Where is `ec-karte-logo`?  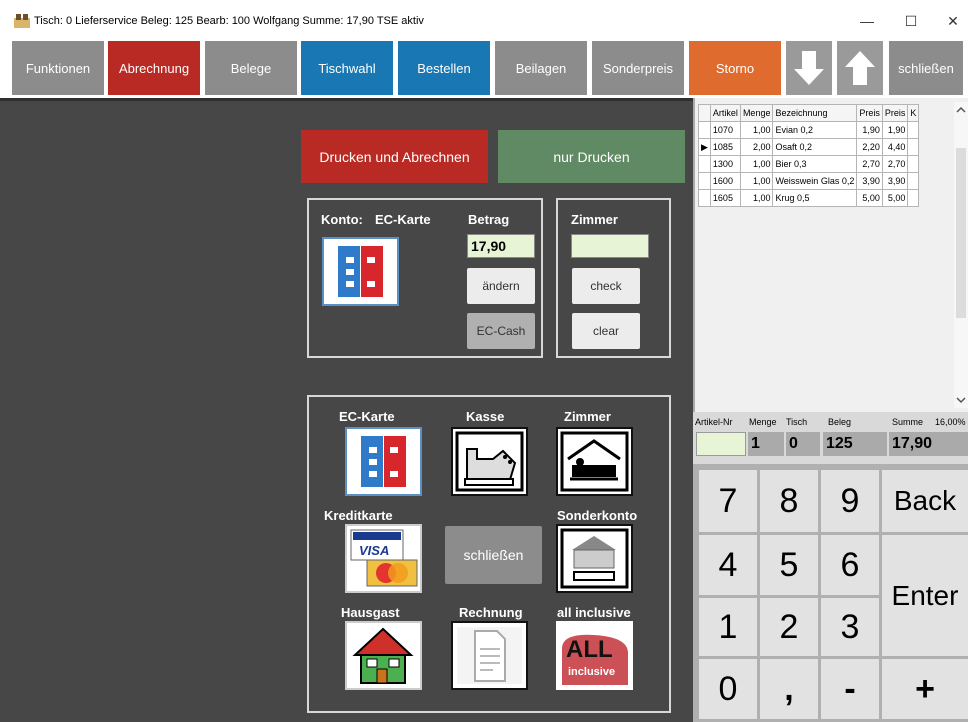
ec-karte-logo is located at coordinates (360, 271).